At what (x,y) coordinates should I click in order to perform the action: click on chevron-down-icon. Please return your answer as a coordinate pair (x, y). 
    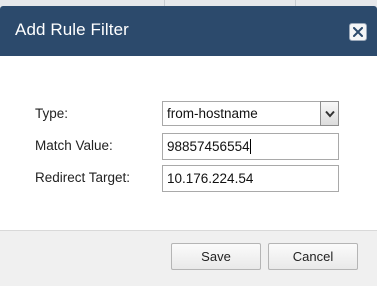
    Looking at the image, I should click on (330, 114).